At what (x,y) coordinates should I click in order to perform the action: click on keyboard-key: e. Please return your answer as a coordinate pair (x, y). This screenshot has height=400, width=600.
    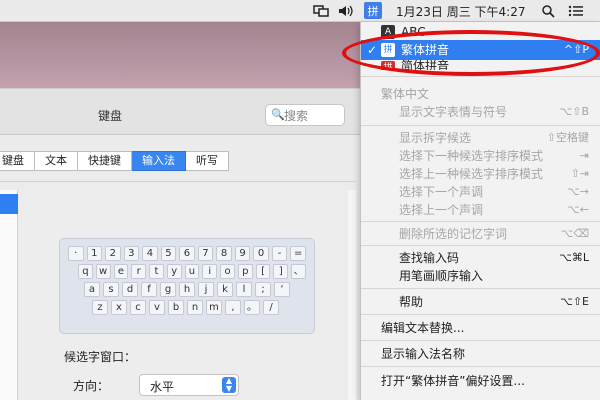
    Looking at the image, I should click on (121, 271).